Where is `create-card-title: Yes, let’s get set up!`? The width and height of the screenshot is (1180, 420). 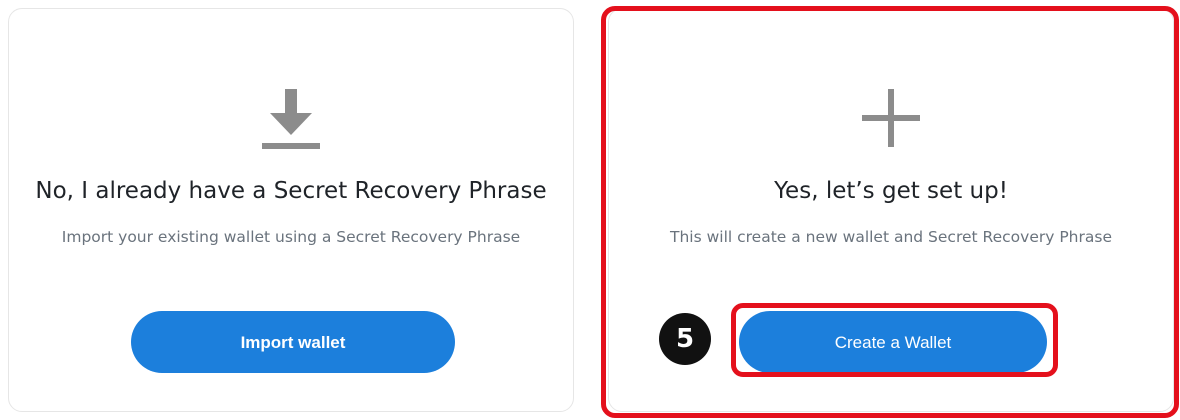
create-card-title: Yes, let’s get set up! is located at coordinates (891, 191).